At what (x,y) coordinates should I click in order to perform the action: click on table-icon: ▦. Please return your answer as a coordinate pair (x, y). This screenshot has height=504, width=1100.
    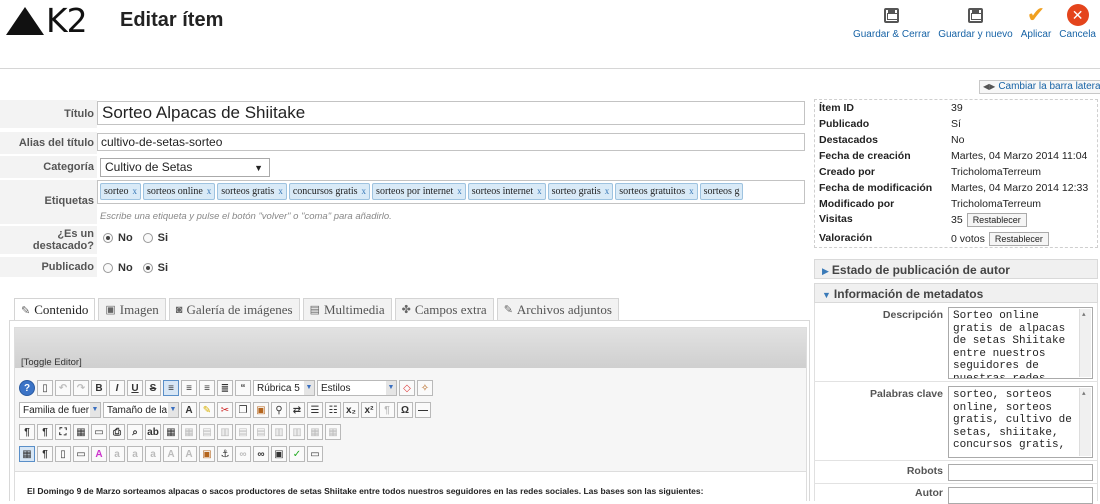
    Looking at the image, I should click on (171, 432).